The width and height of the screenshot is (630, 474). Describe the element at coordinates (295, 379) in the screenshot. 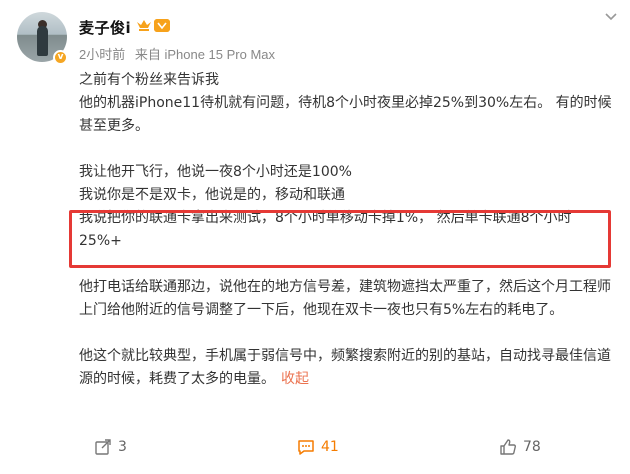

I see `collapse-link: 收起` at that location.